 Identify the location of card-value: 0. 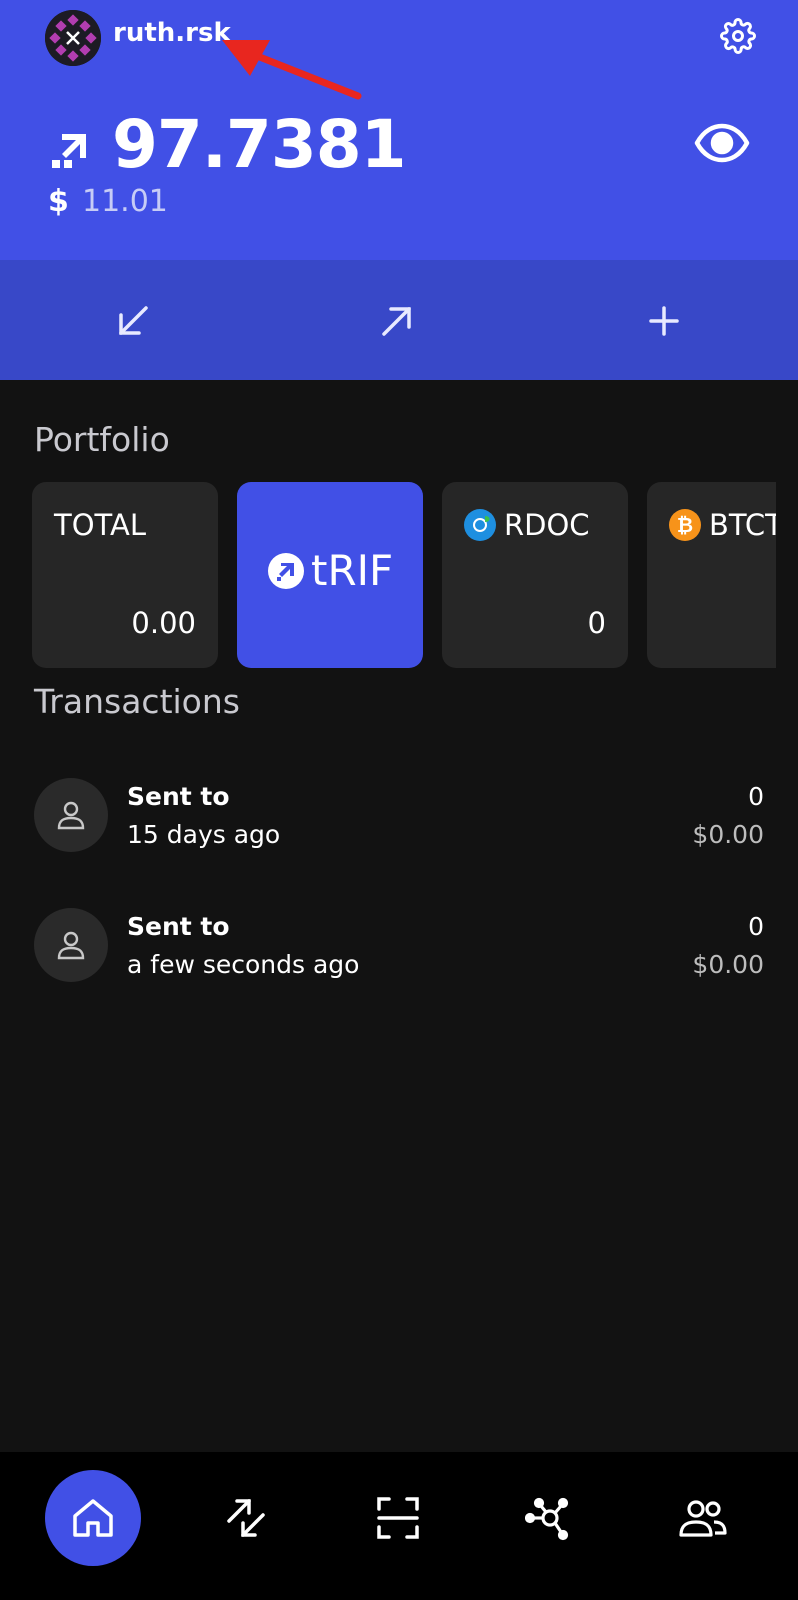
(596, 623).